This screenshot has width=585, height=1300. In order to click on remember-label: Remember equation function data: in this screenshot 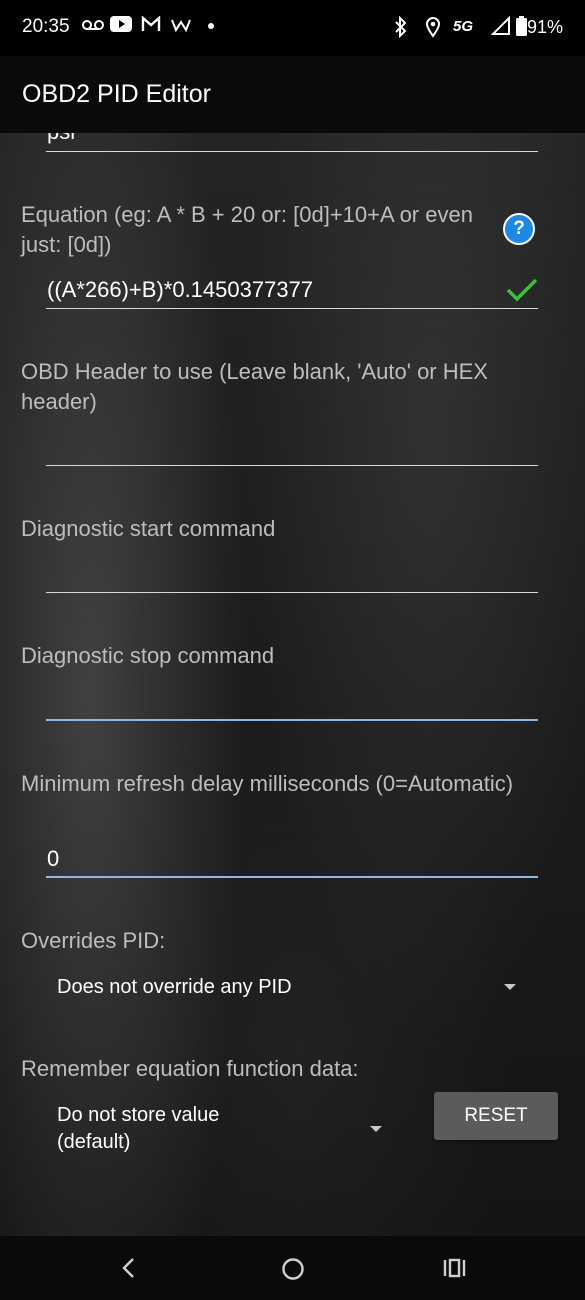, I will do `click(190, 1068)`.